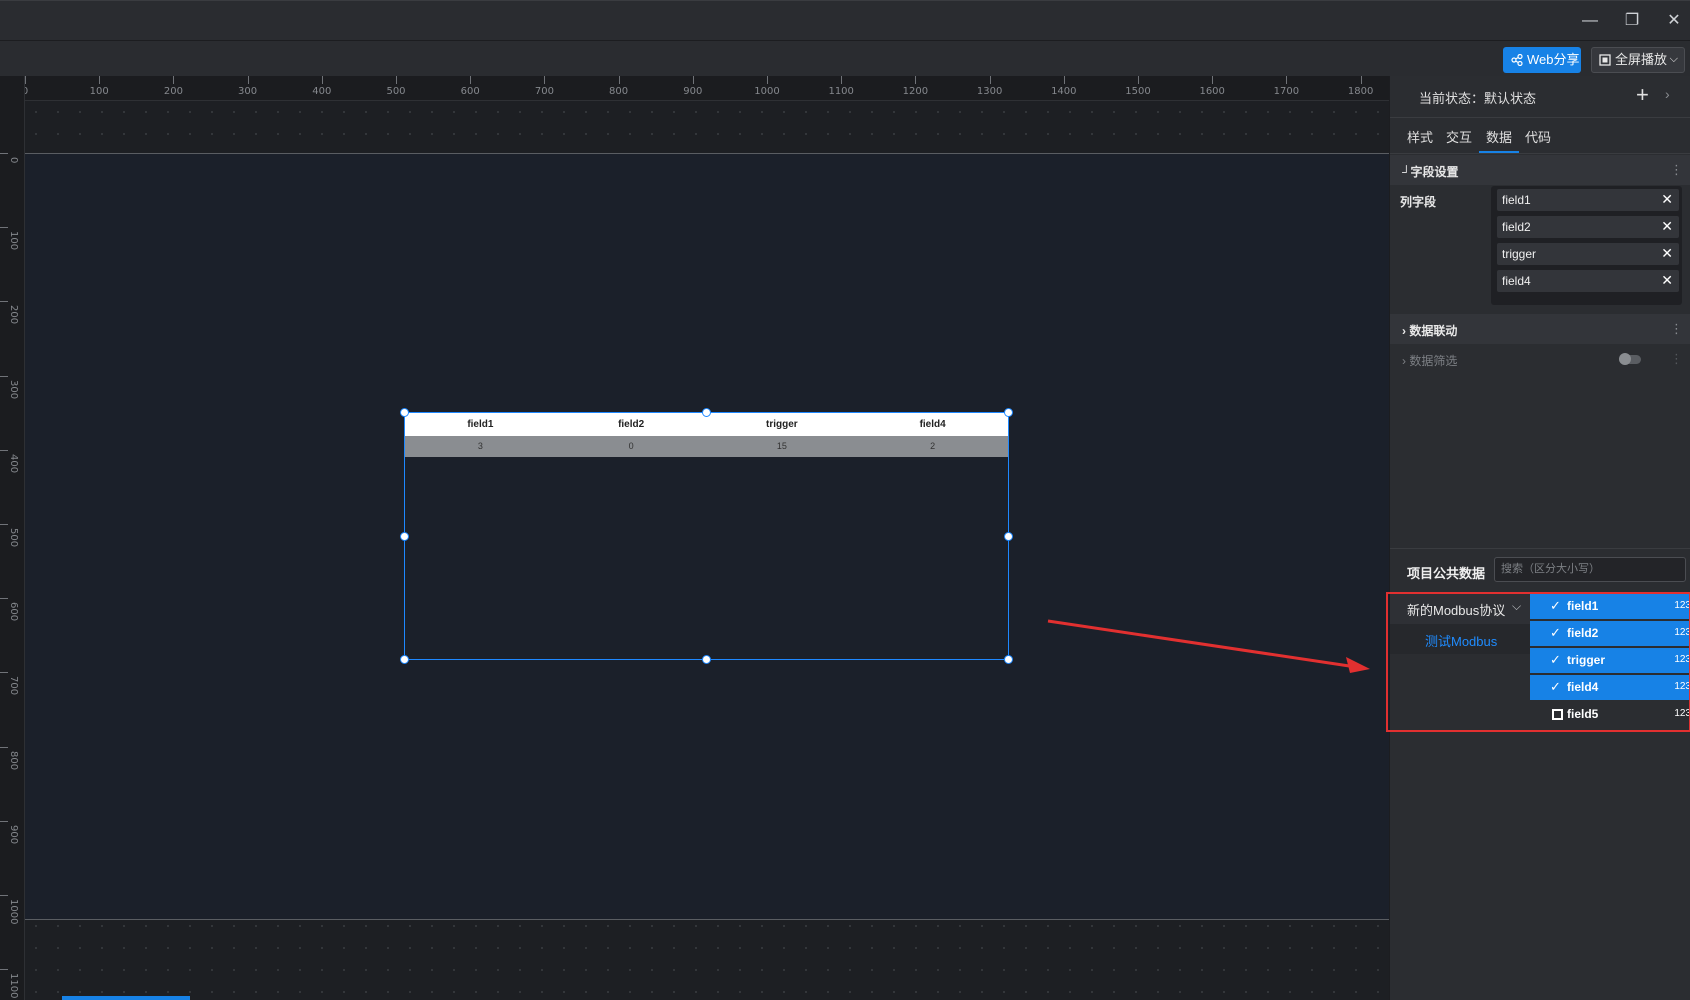 The height and width of the screenshot is (1000, 1690). Describe the element at coordinates (1588, 281) in the screenshot. I see `list-item: field4 ✕` at that location.